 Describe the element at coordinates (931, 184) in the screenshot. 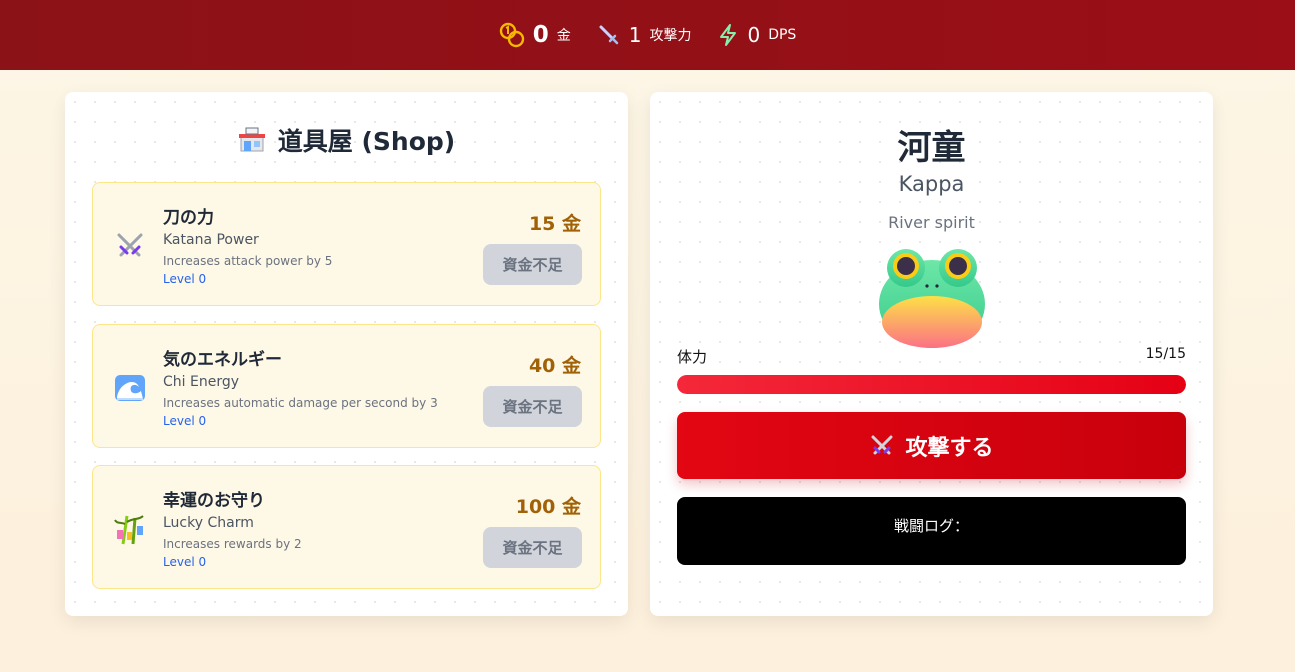

I see `enemy-english-name: Kappa` at that location.